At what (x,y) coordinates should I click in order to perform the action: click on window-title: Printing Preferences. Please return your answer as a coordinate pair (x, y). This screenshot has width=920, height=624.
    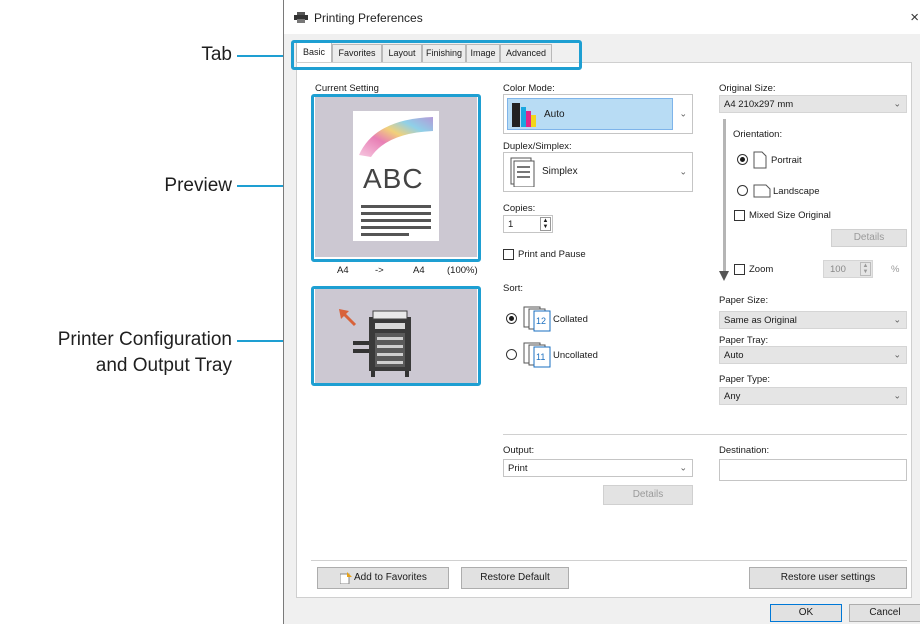
    Looking at the image, I should click on (368, 18).